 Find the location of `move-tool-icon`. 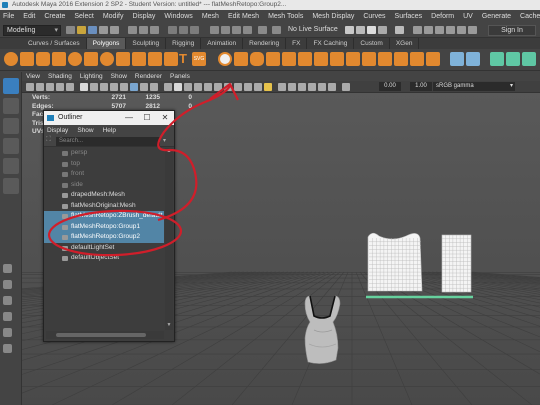

move-tool-icon is located at coordinates (11, 146).